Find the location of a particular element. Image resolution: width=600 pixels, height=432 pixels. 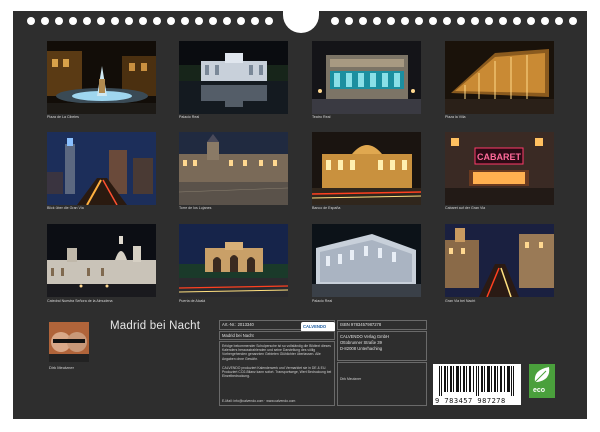

author-name: Dirk Meutzner is located at coordinates (61, 367).